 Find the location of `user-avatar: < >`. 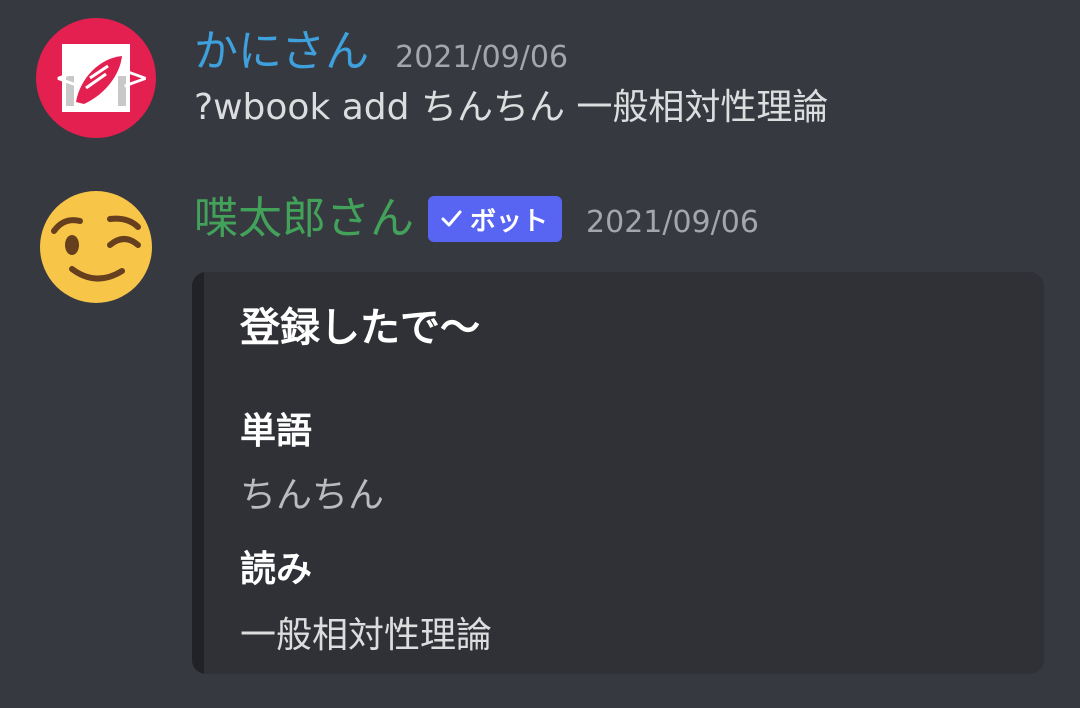

user-avatar: < > is located at coordinates (96, 78).